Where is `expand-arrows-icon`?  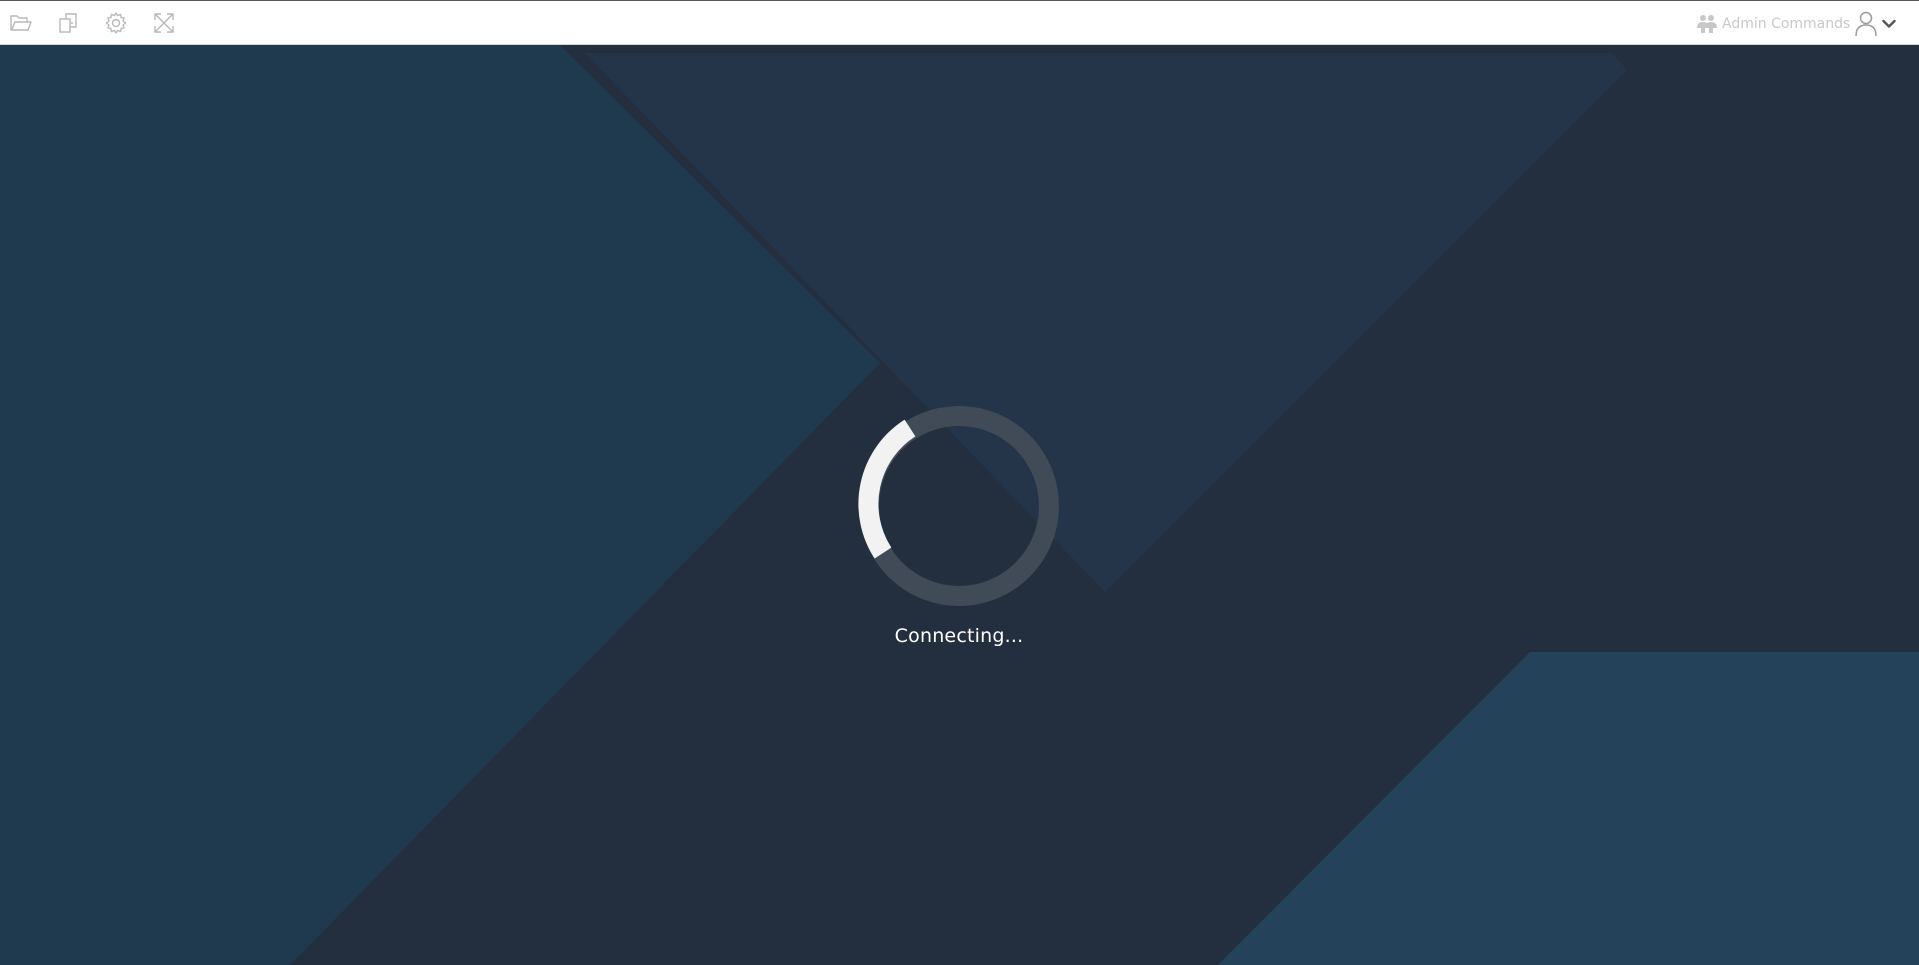
expand-arrows-icon is located at coordinates (164, 23).